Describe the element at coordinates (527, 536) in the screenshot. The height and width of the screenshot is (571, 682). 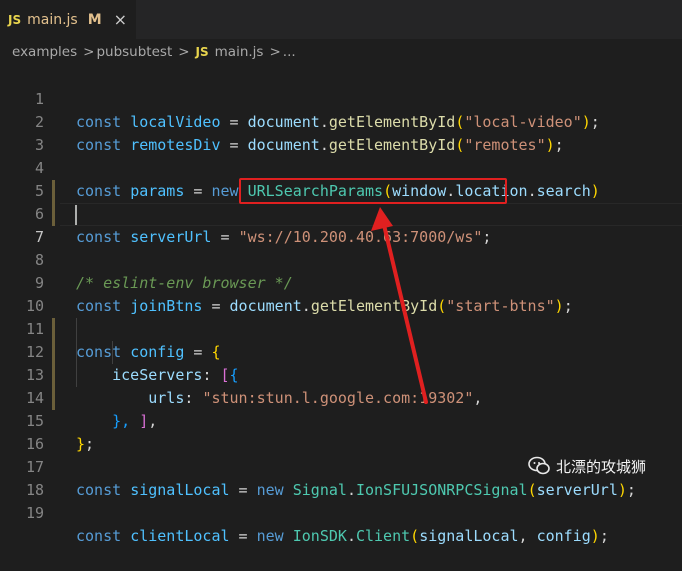
I see `punct: ,` at that location.